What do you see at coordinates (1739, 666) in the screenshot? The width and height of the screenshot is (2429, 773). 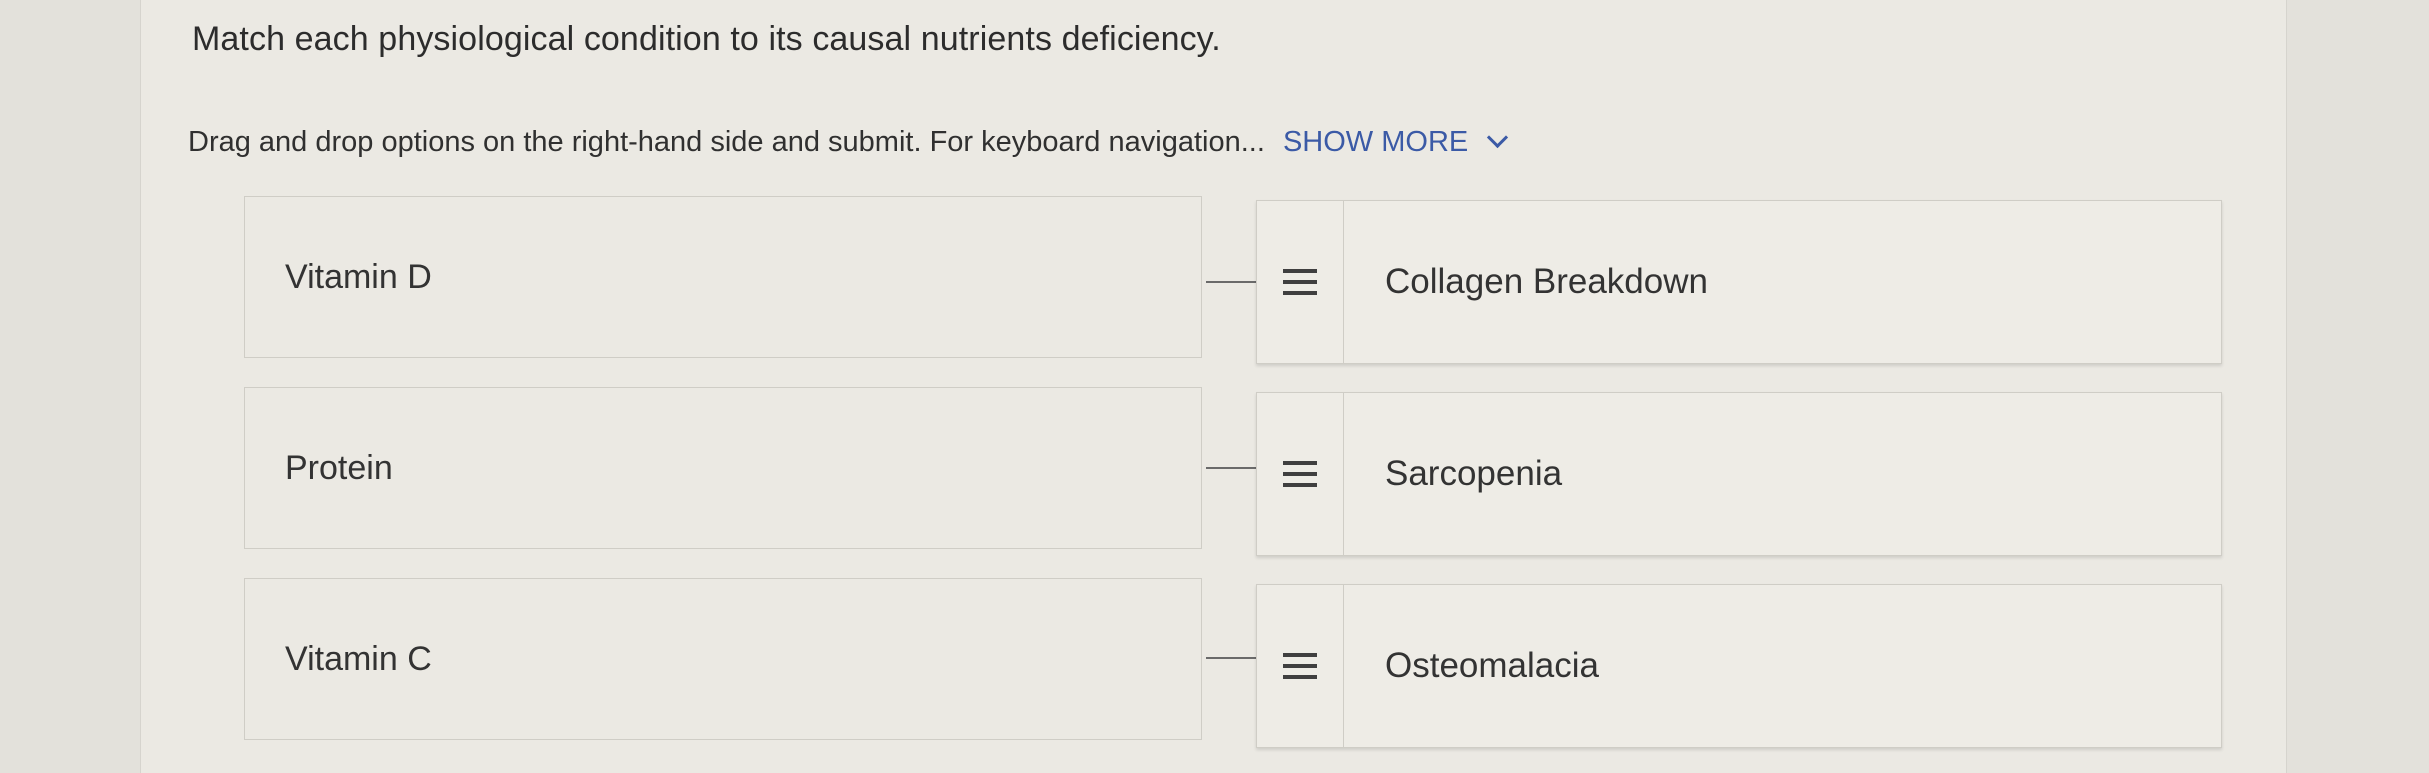 I see `draggable-option-3: Osteomalacia` at bounding box center [1739, 666].